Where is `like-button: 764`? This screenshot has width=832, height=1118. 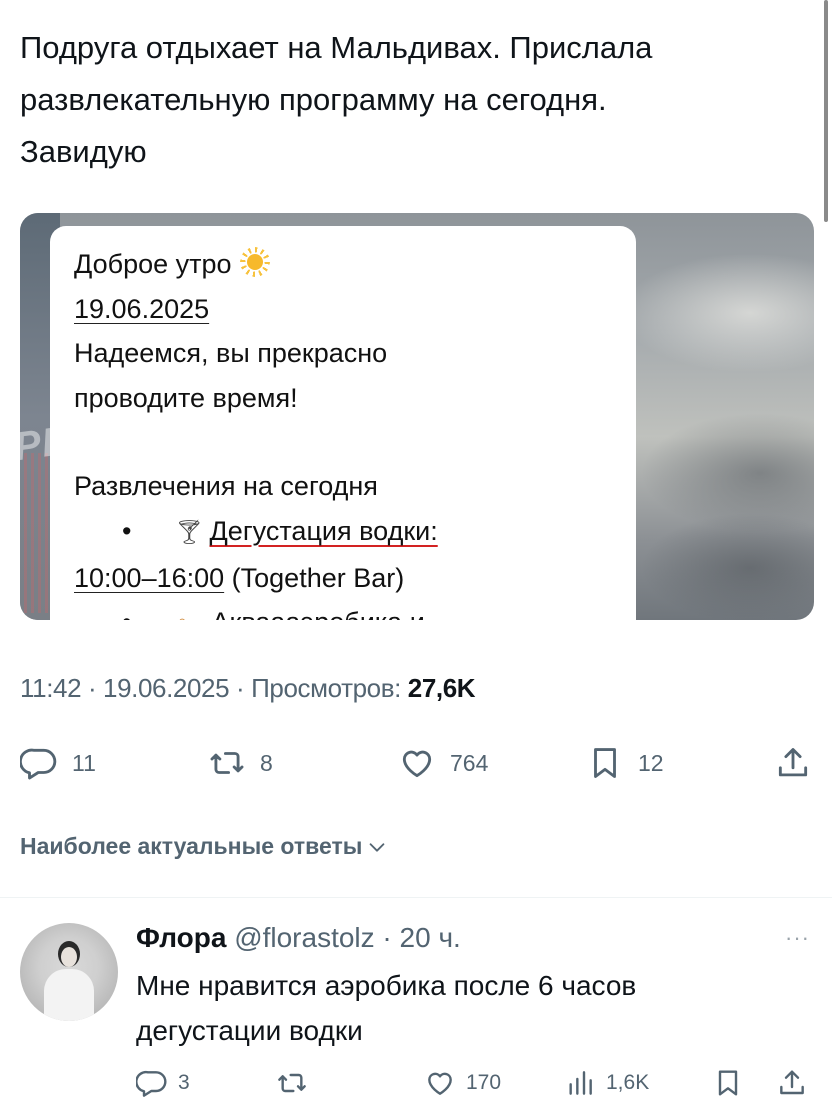 like-button: 764 is located at coordinates (443, 763).